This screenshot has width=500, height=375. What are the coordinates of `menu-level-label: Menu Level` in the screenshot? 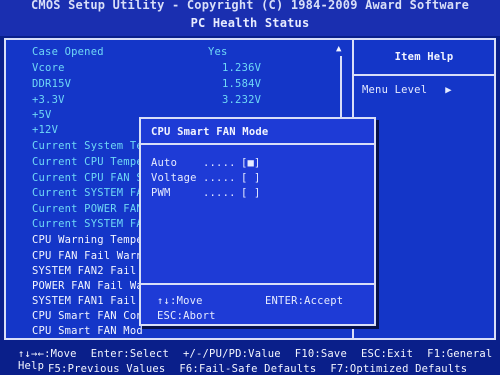 It's located at (395, 90).